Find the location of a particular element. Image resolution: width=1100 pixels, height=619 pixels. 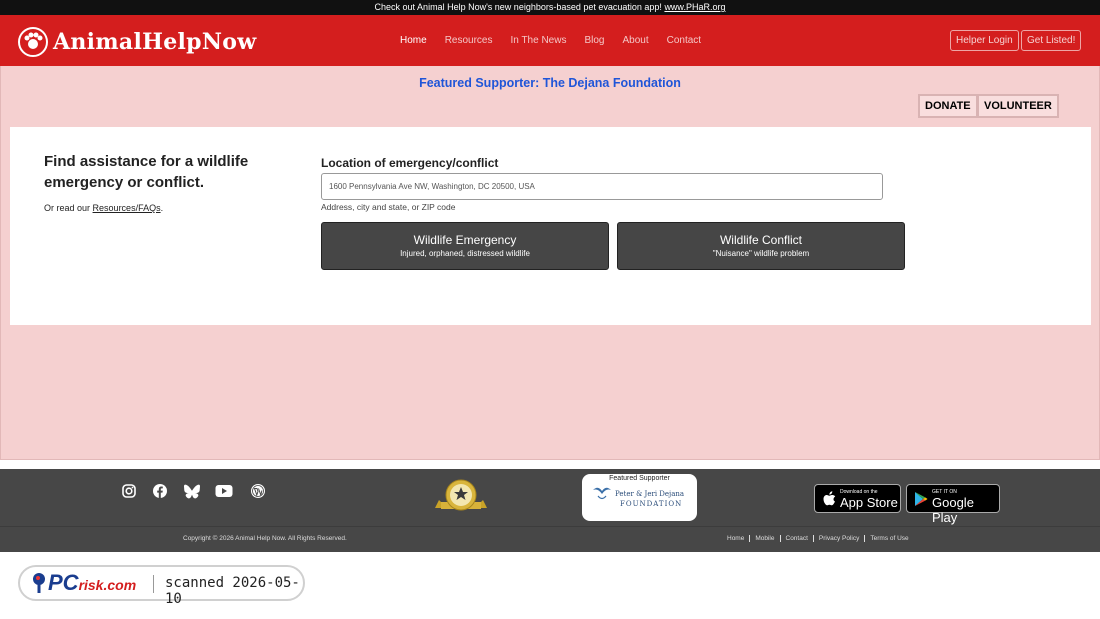

dejana-foundation-word: FOUNDATION is located at coordinates (651, 504).